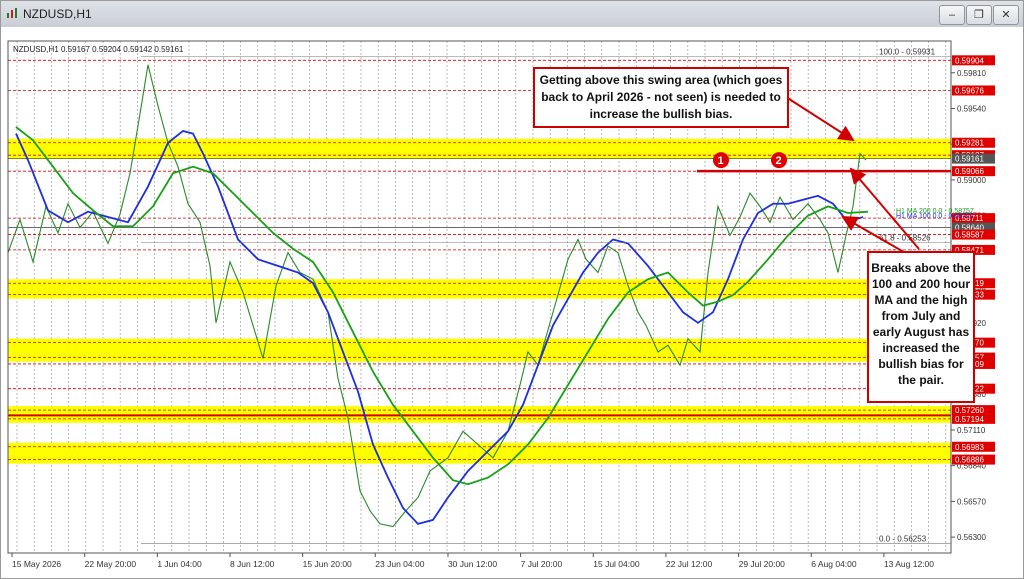 Image resolution: width=1024 pixels, height=579 pixels. What do you see at coordinates (907, 52) in the screenshot?
I see `fib-label: 100.0 - 0.59931` at bounding box center [907, 52].